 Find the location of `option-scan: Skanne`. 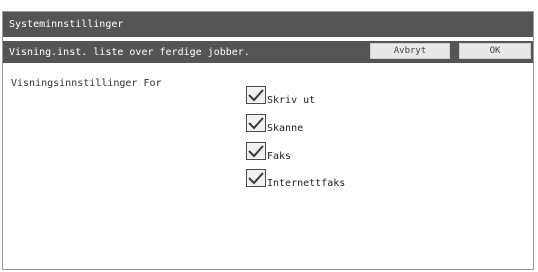

option-scan: Skanne is located at coordinates (275, 122).